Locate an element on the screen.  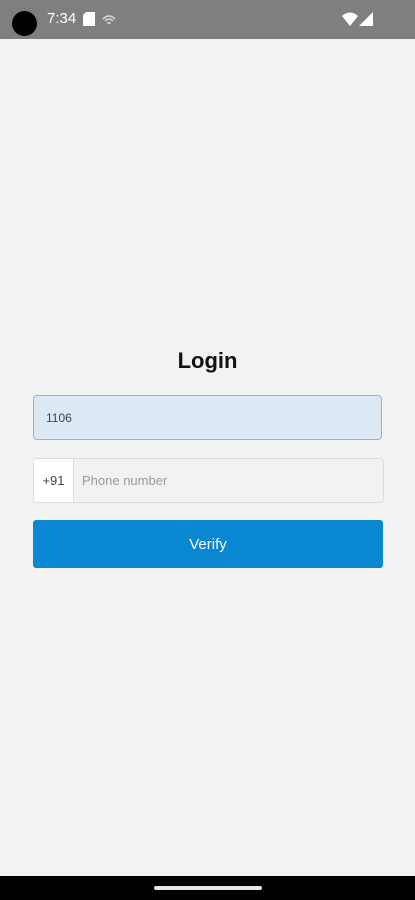
home-indicator is located at coordinates (208, 888).